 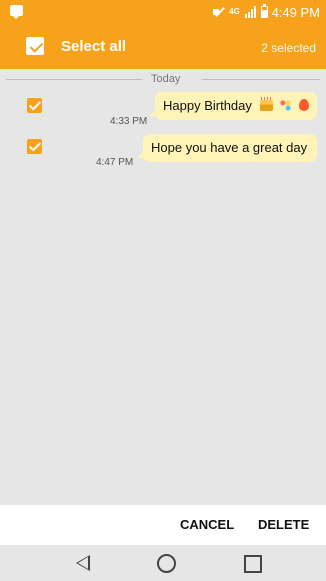 I want to click on home-icon, so click(x=166, y=563).